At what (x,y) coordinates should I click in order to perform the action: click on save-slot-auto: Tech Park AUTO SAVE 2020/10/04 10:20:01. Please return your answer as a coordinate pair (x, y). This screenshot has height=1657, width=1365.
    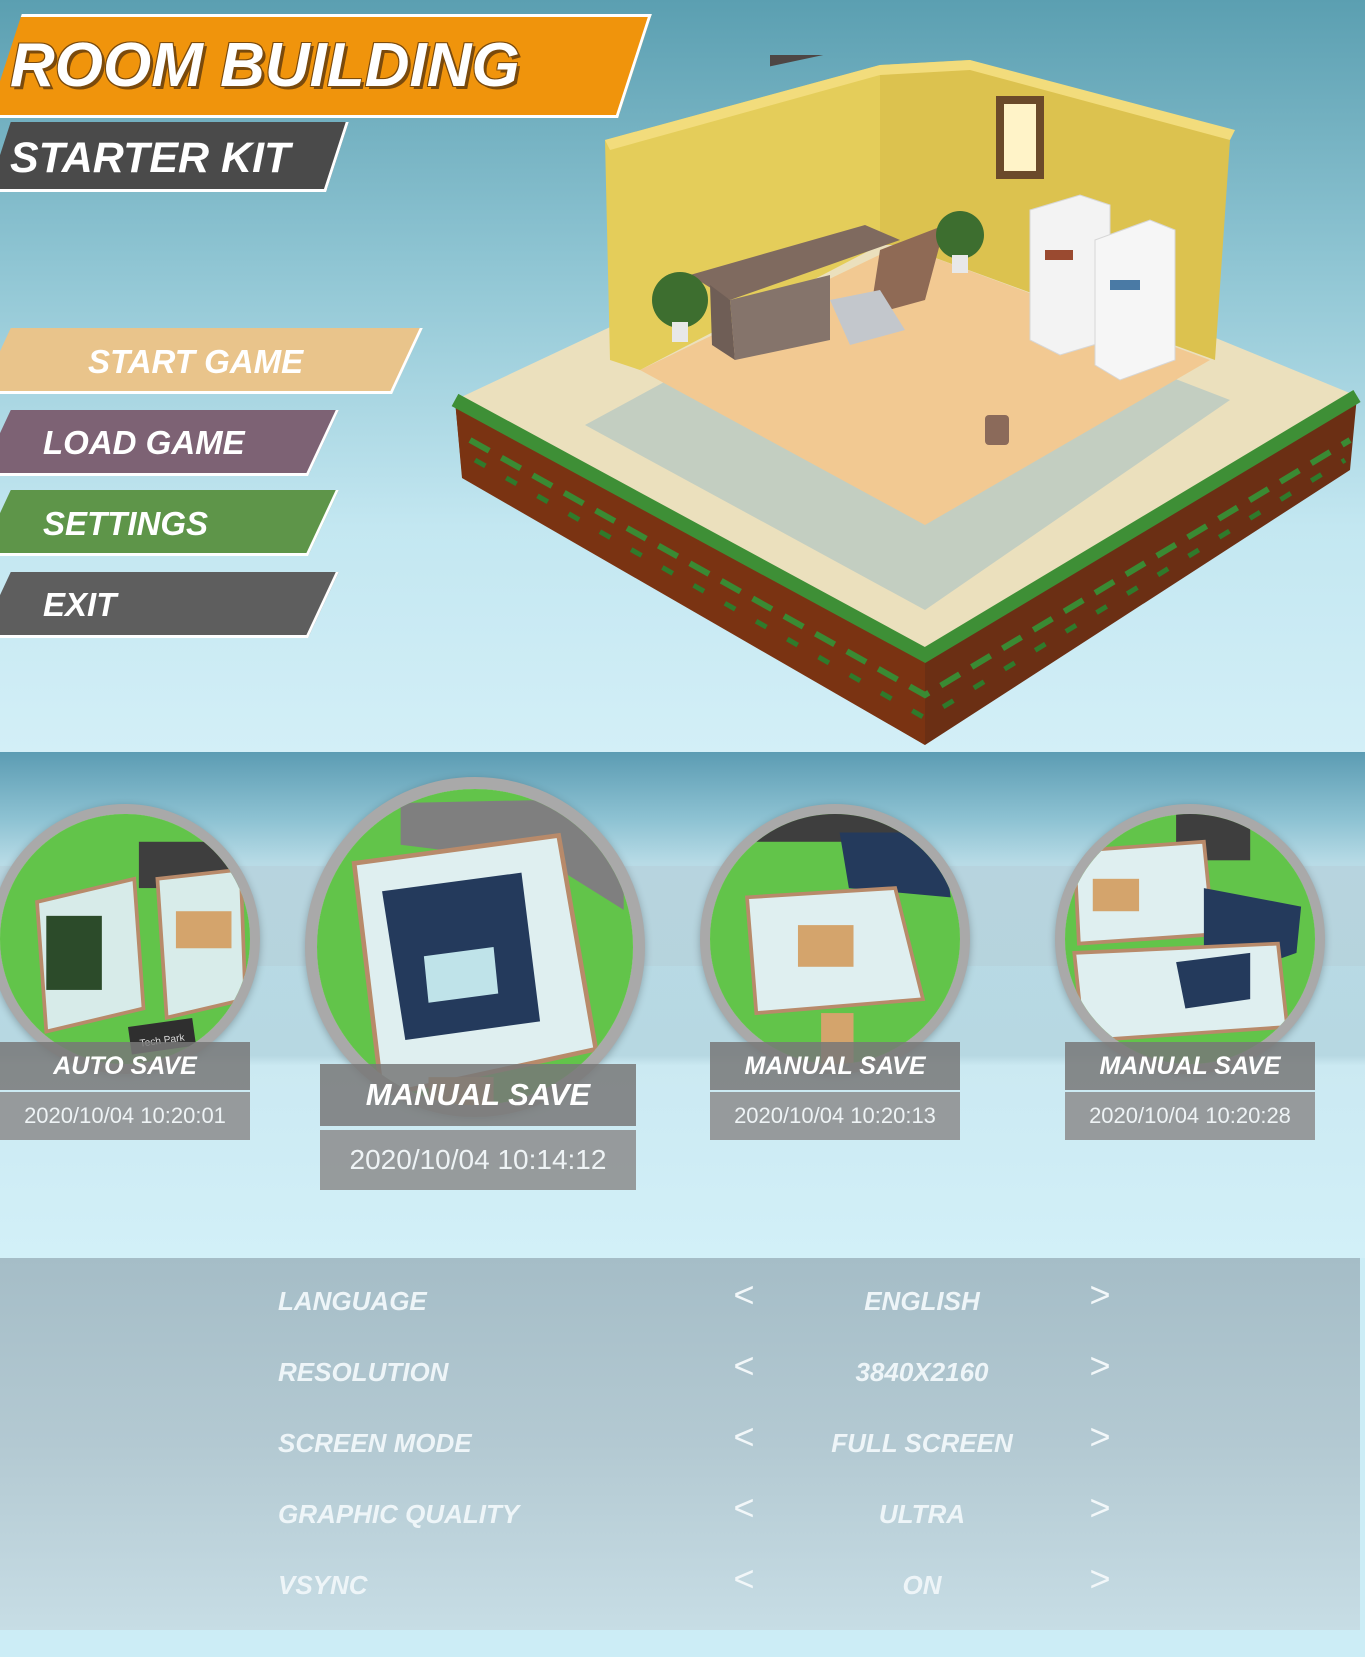
    Looking at the image, I should click on (135, 947).